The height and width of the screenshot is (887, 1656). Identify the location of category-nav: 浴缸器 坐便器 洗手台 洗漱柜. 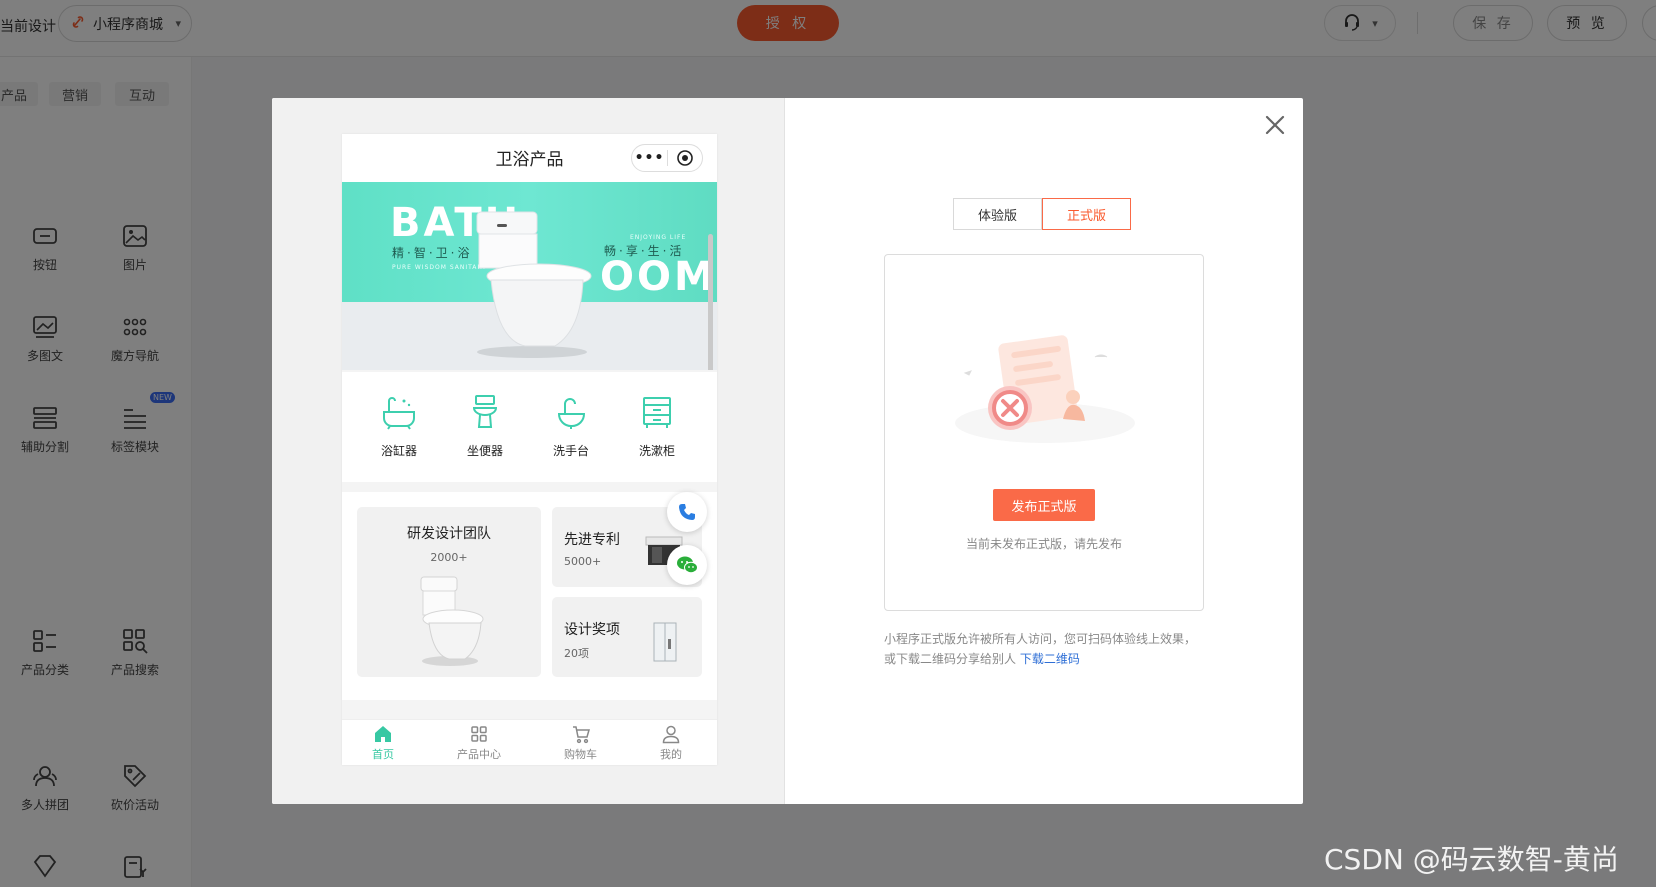
(529, 427).